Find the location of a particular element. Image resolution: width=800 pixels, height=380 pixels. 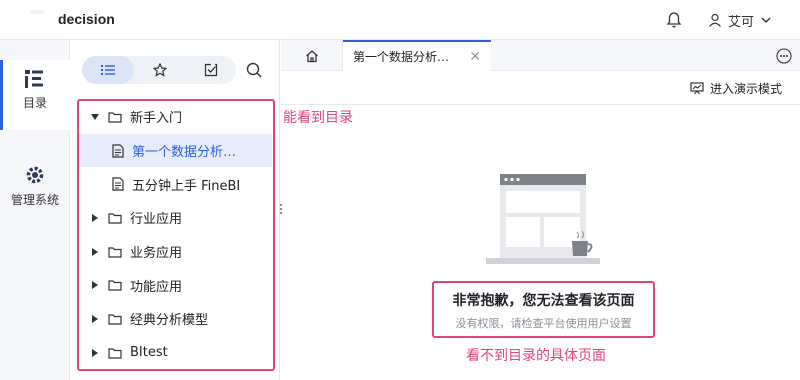

rail-label-catalog: 目录 is located at coordinates (34, 103).